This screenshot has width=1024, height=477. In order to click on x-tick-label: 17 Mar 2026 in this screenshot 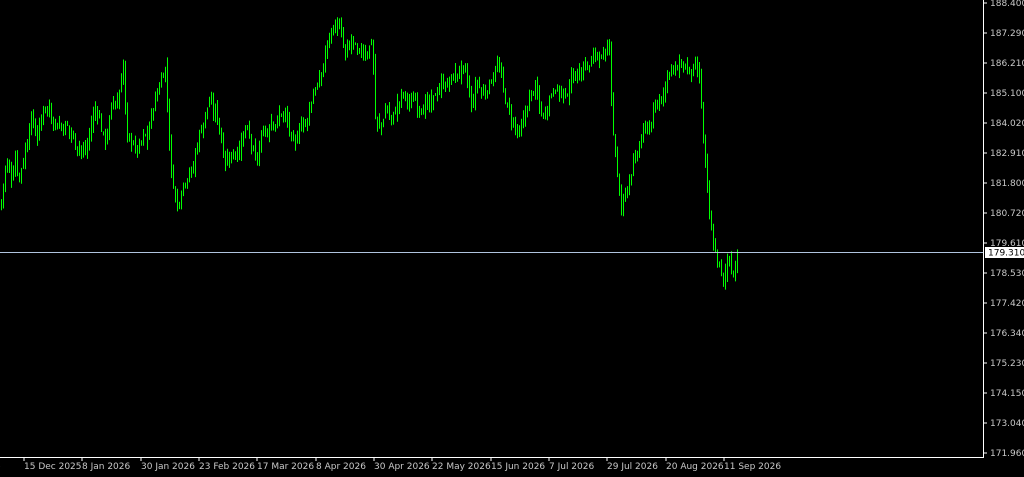, I will do `click(285, 467)`.